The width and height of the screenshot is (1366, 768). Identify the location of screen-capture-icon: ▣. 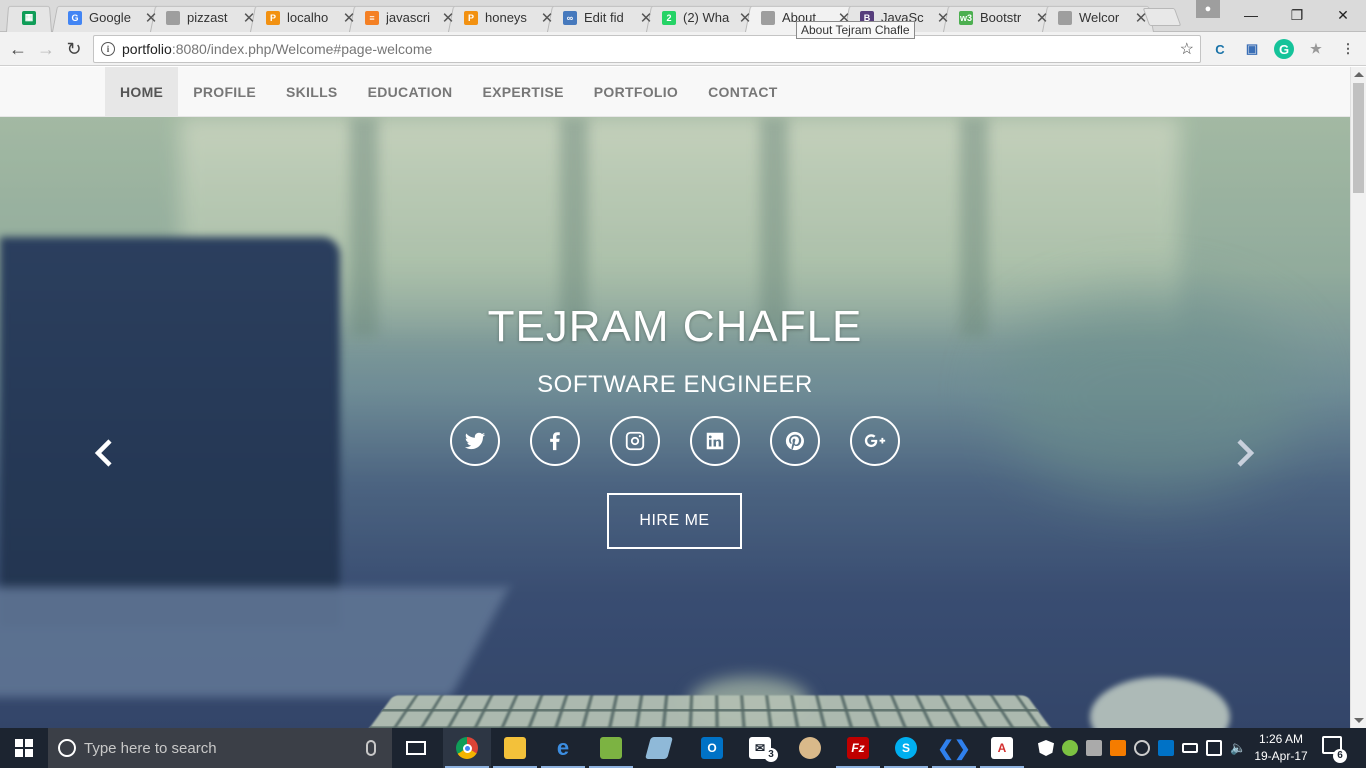
(1252, 49).